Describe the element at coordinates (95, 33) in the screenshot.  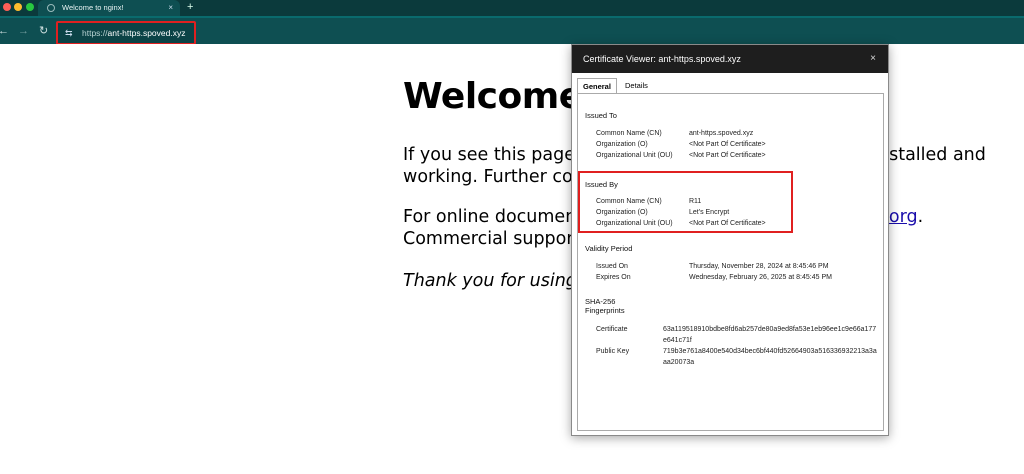
I see `url-scheme: https://` at that location.